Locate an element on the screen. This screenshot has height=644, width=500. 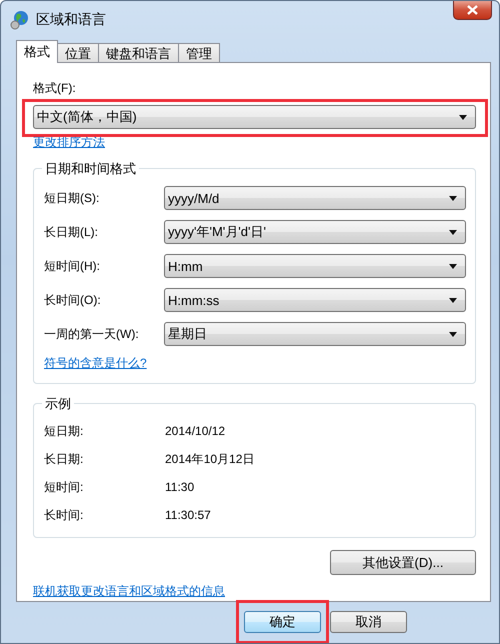
dropdown: 星期日 is located at coordinates (315, 334).